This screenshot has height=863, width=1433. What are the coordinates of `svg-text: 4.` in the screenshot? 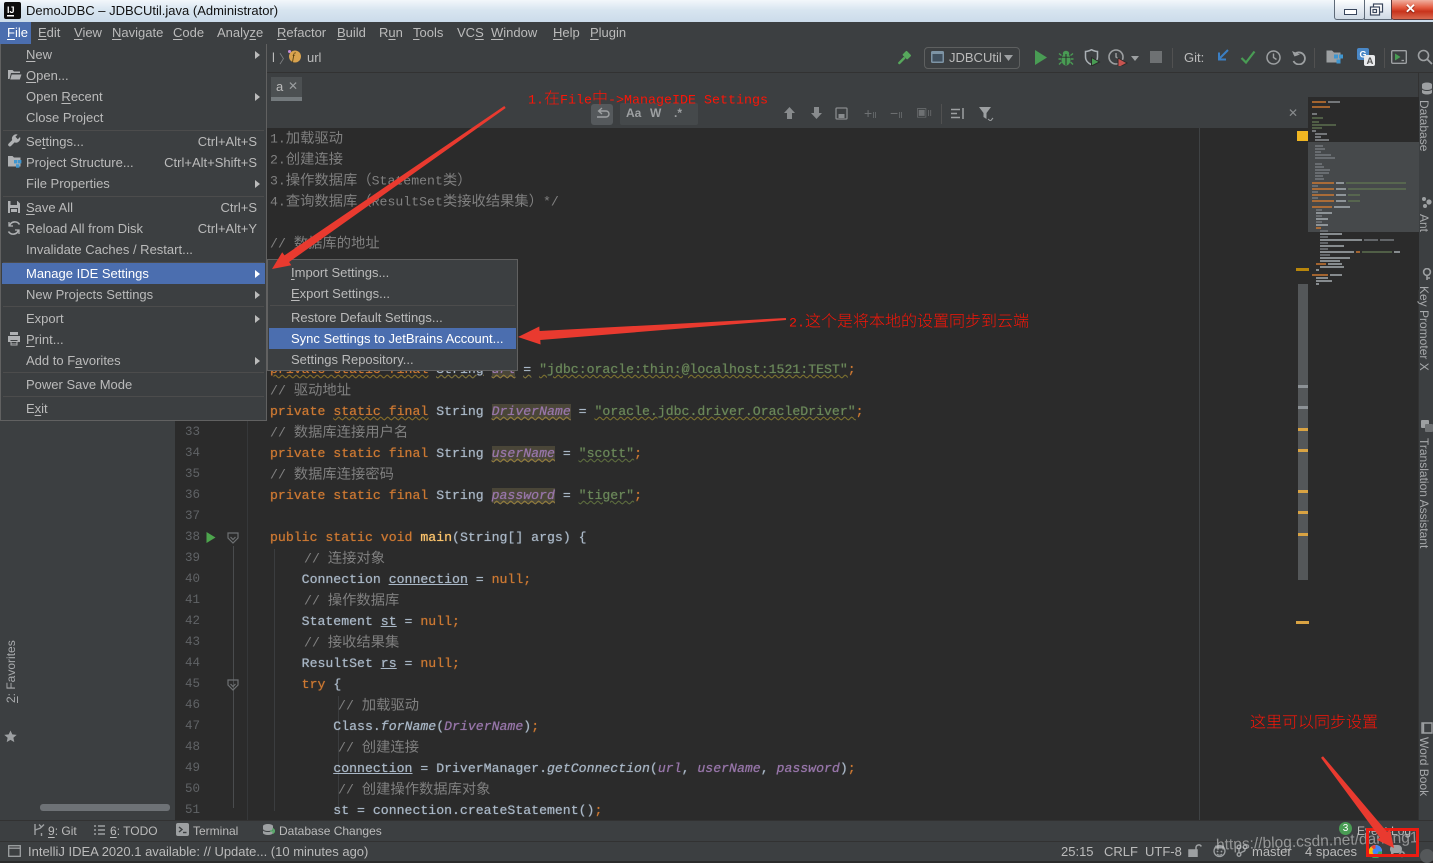 It's located at (278, 202).